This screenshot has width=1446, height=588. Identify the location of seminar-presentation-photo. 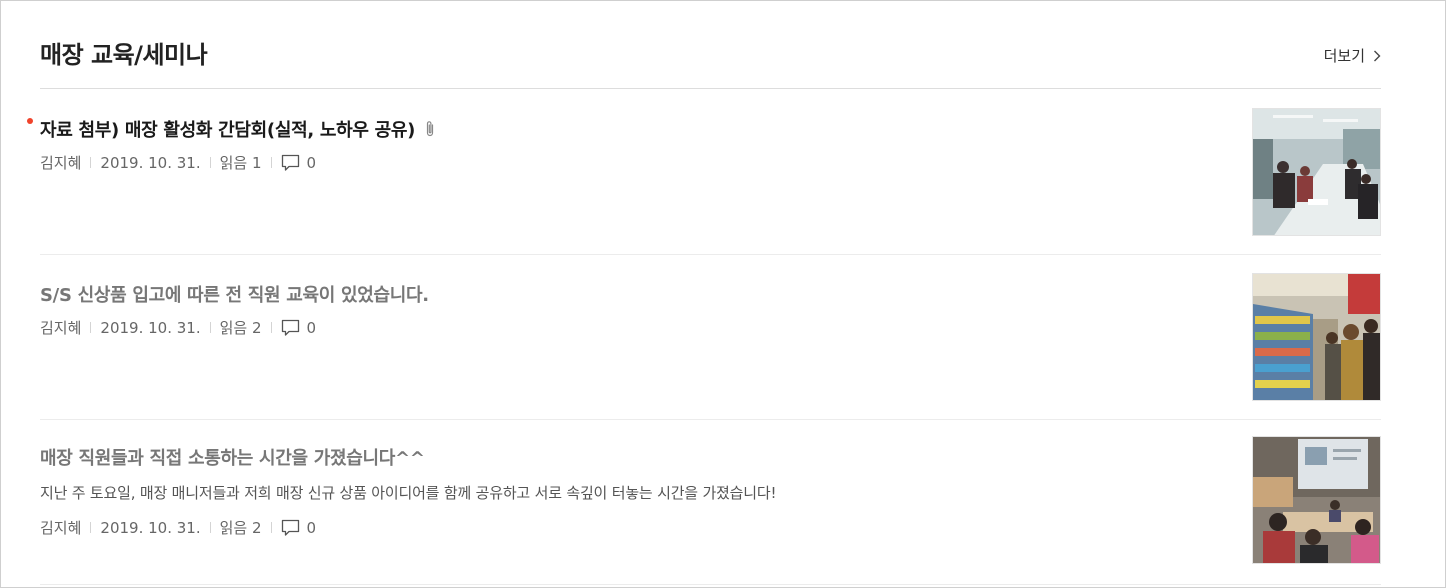
(1316, 500).